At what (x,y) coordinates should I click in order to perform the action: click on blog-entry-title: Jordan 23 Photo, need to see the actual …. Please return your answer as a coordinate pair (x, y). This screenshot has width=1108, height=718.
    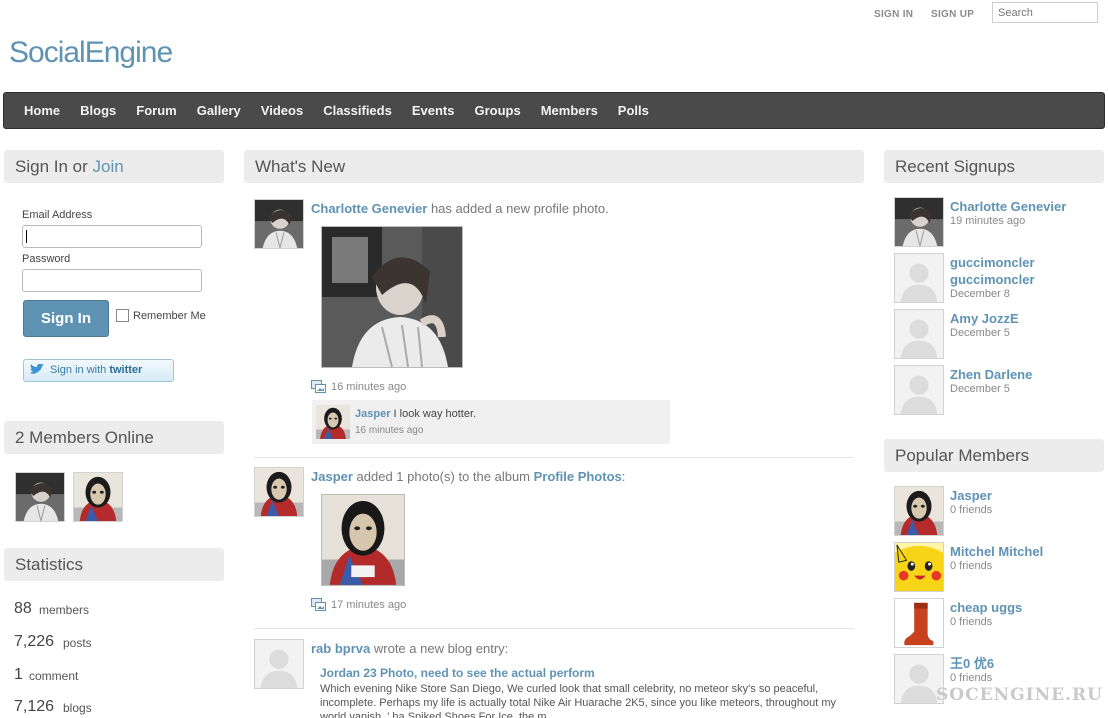
    Looking at the image, I should click on (457, 673).